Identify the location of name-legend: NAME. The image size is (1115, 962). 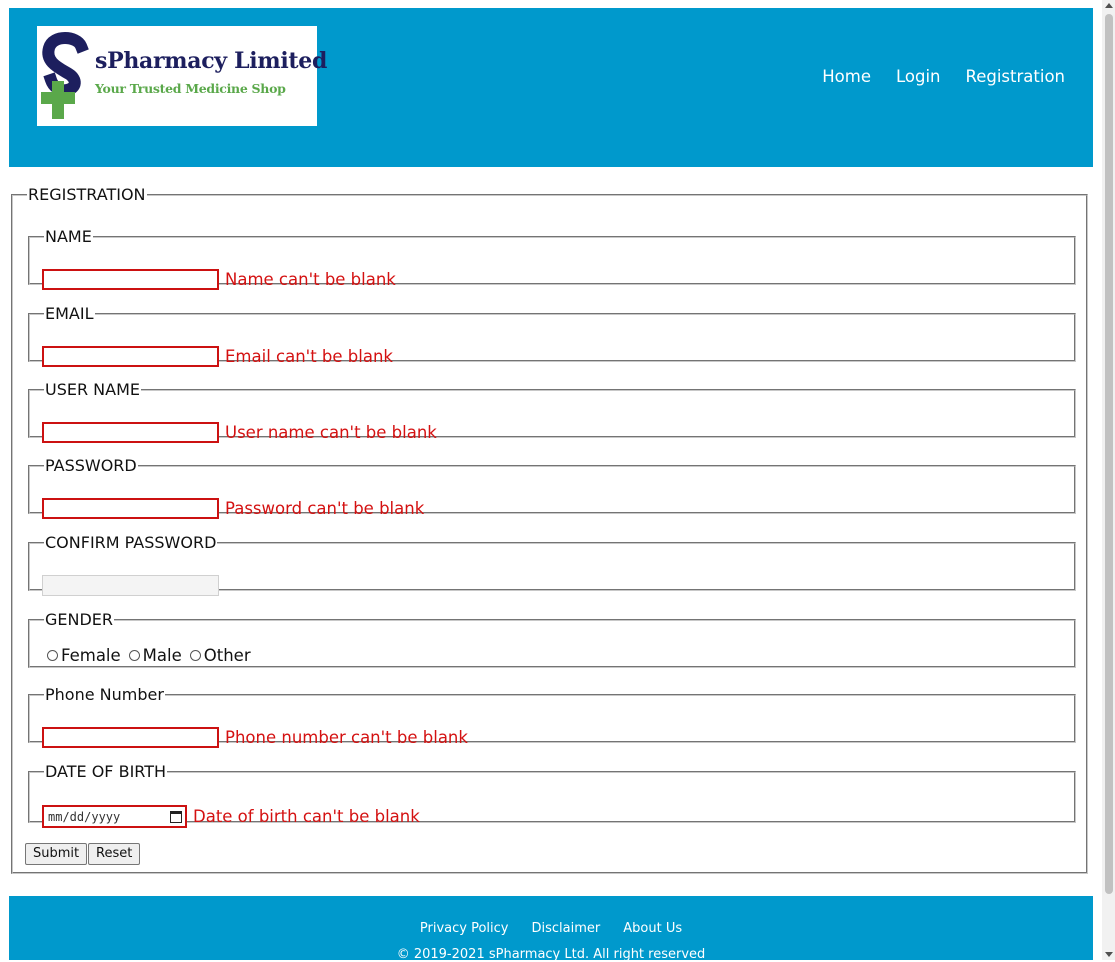
(68, 236).